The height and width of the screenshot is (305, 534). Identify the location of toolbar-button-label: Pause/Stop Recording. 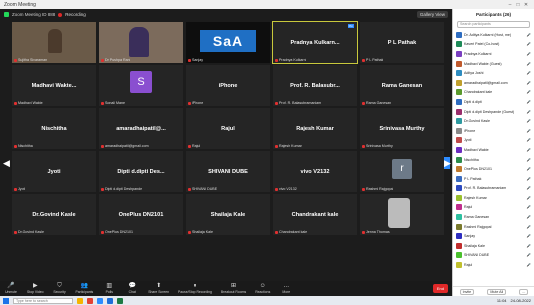
(194, 292).